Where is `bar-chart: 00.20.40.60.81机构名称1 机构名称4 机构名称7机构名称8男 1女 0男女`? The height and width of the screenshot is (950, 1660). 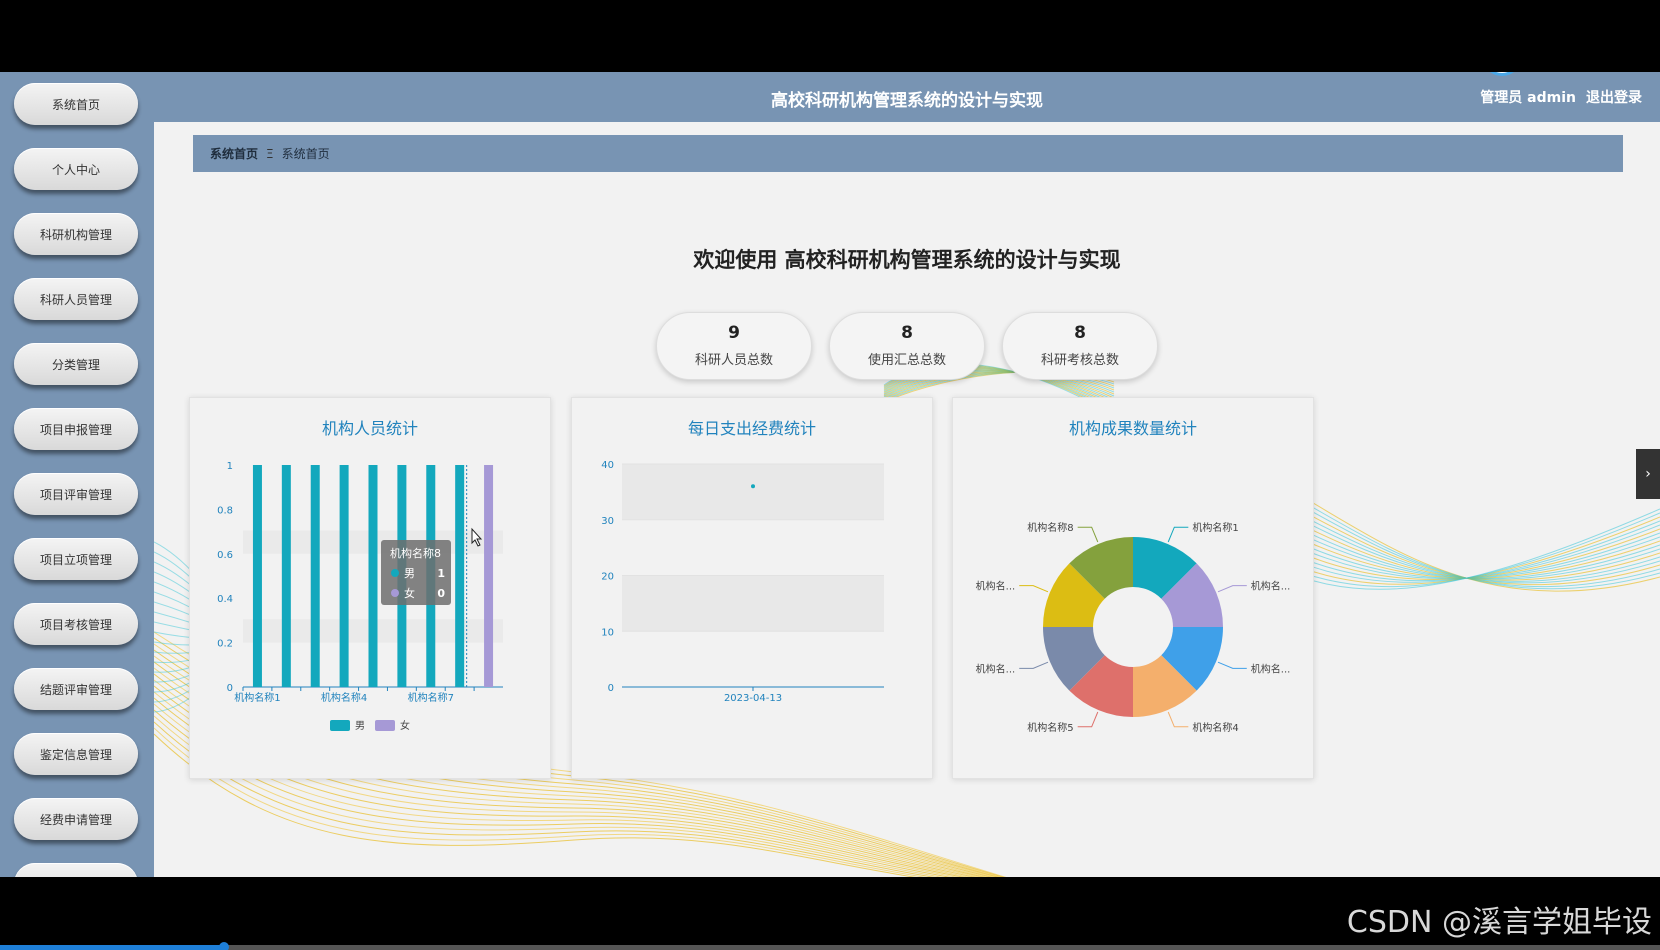 bar-chart: 00.20.40.60.81机构名称1 机构名称4 机构名称7机构名称8男 1女 0男女 is located at coordinates (360, 596).